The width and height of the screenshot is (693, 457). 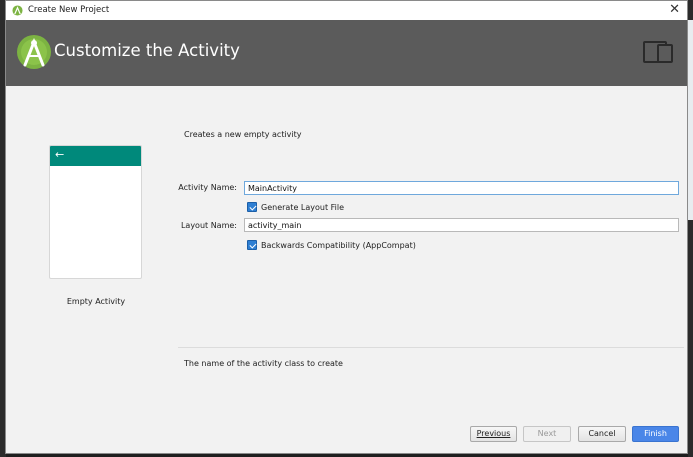 I want to click on back-arrow-icon: ←, so click(x=60, y=154).